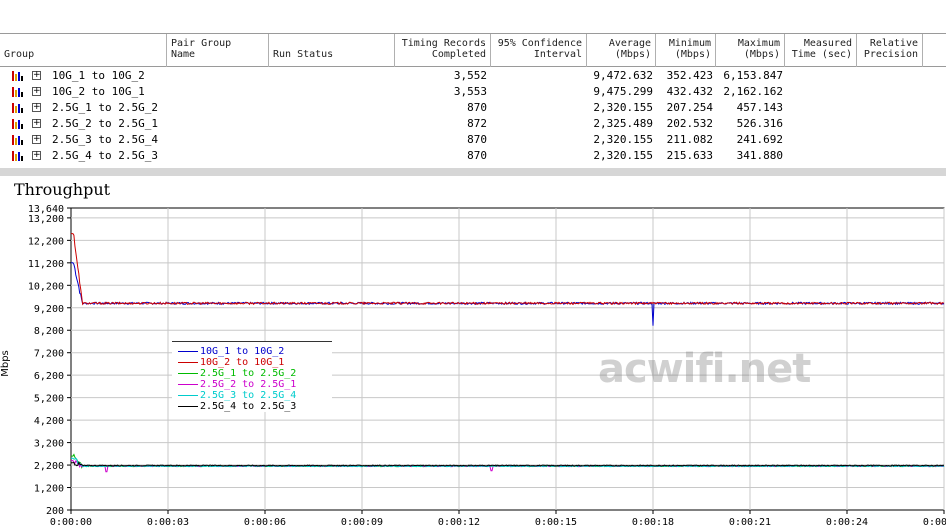 The width and height of the screenshot is (946, 532). I want to click on x-tick-label: 0:00:27, so click(934, 522).